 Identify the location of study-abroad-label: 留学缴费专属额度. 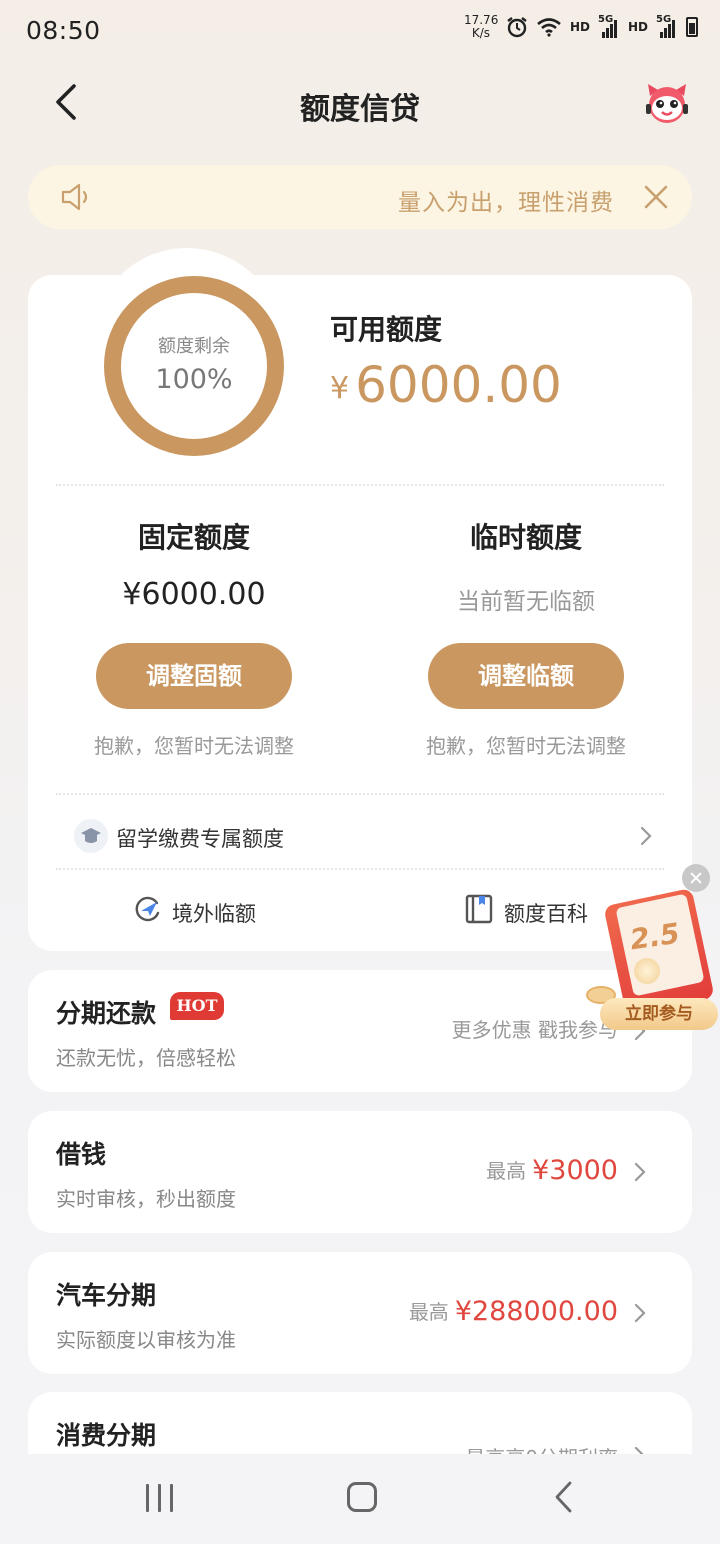
(200, 839).